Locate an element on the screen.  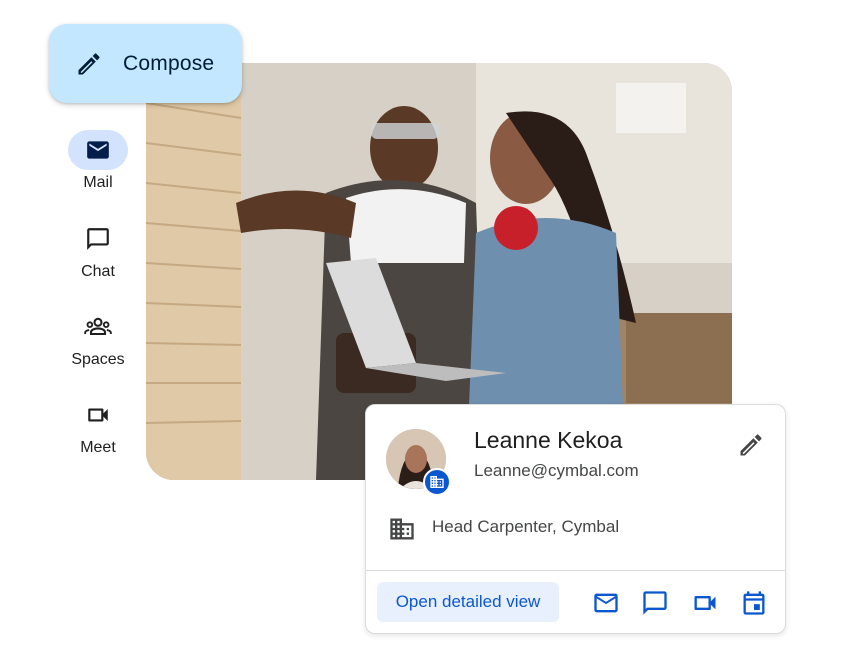
nav-pill-chat is located at coordinates (98, 239).